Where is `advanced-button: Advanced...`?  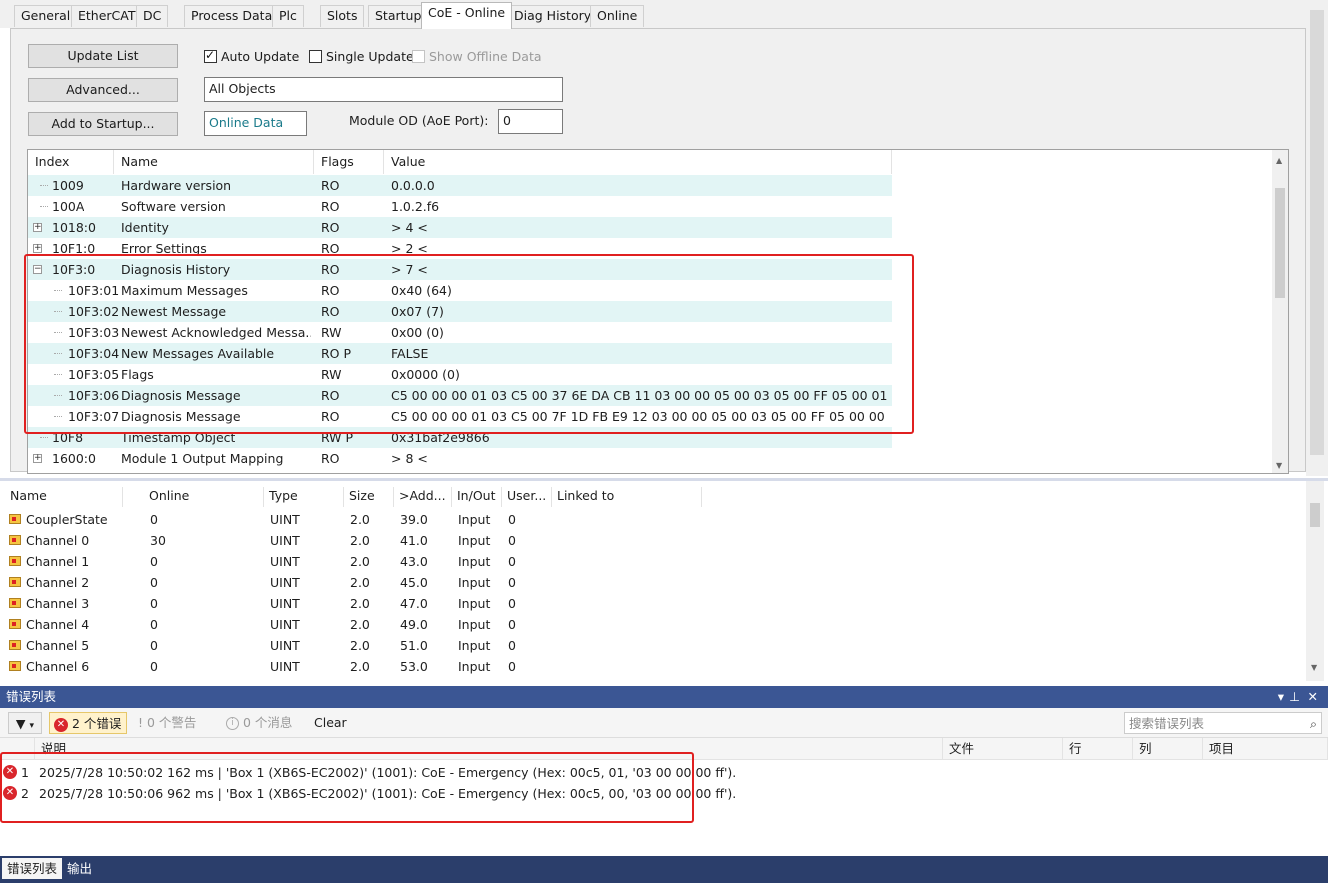 advanced-button: Advanced... is located at coordinates (103, 90).